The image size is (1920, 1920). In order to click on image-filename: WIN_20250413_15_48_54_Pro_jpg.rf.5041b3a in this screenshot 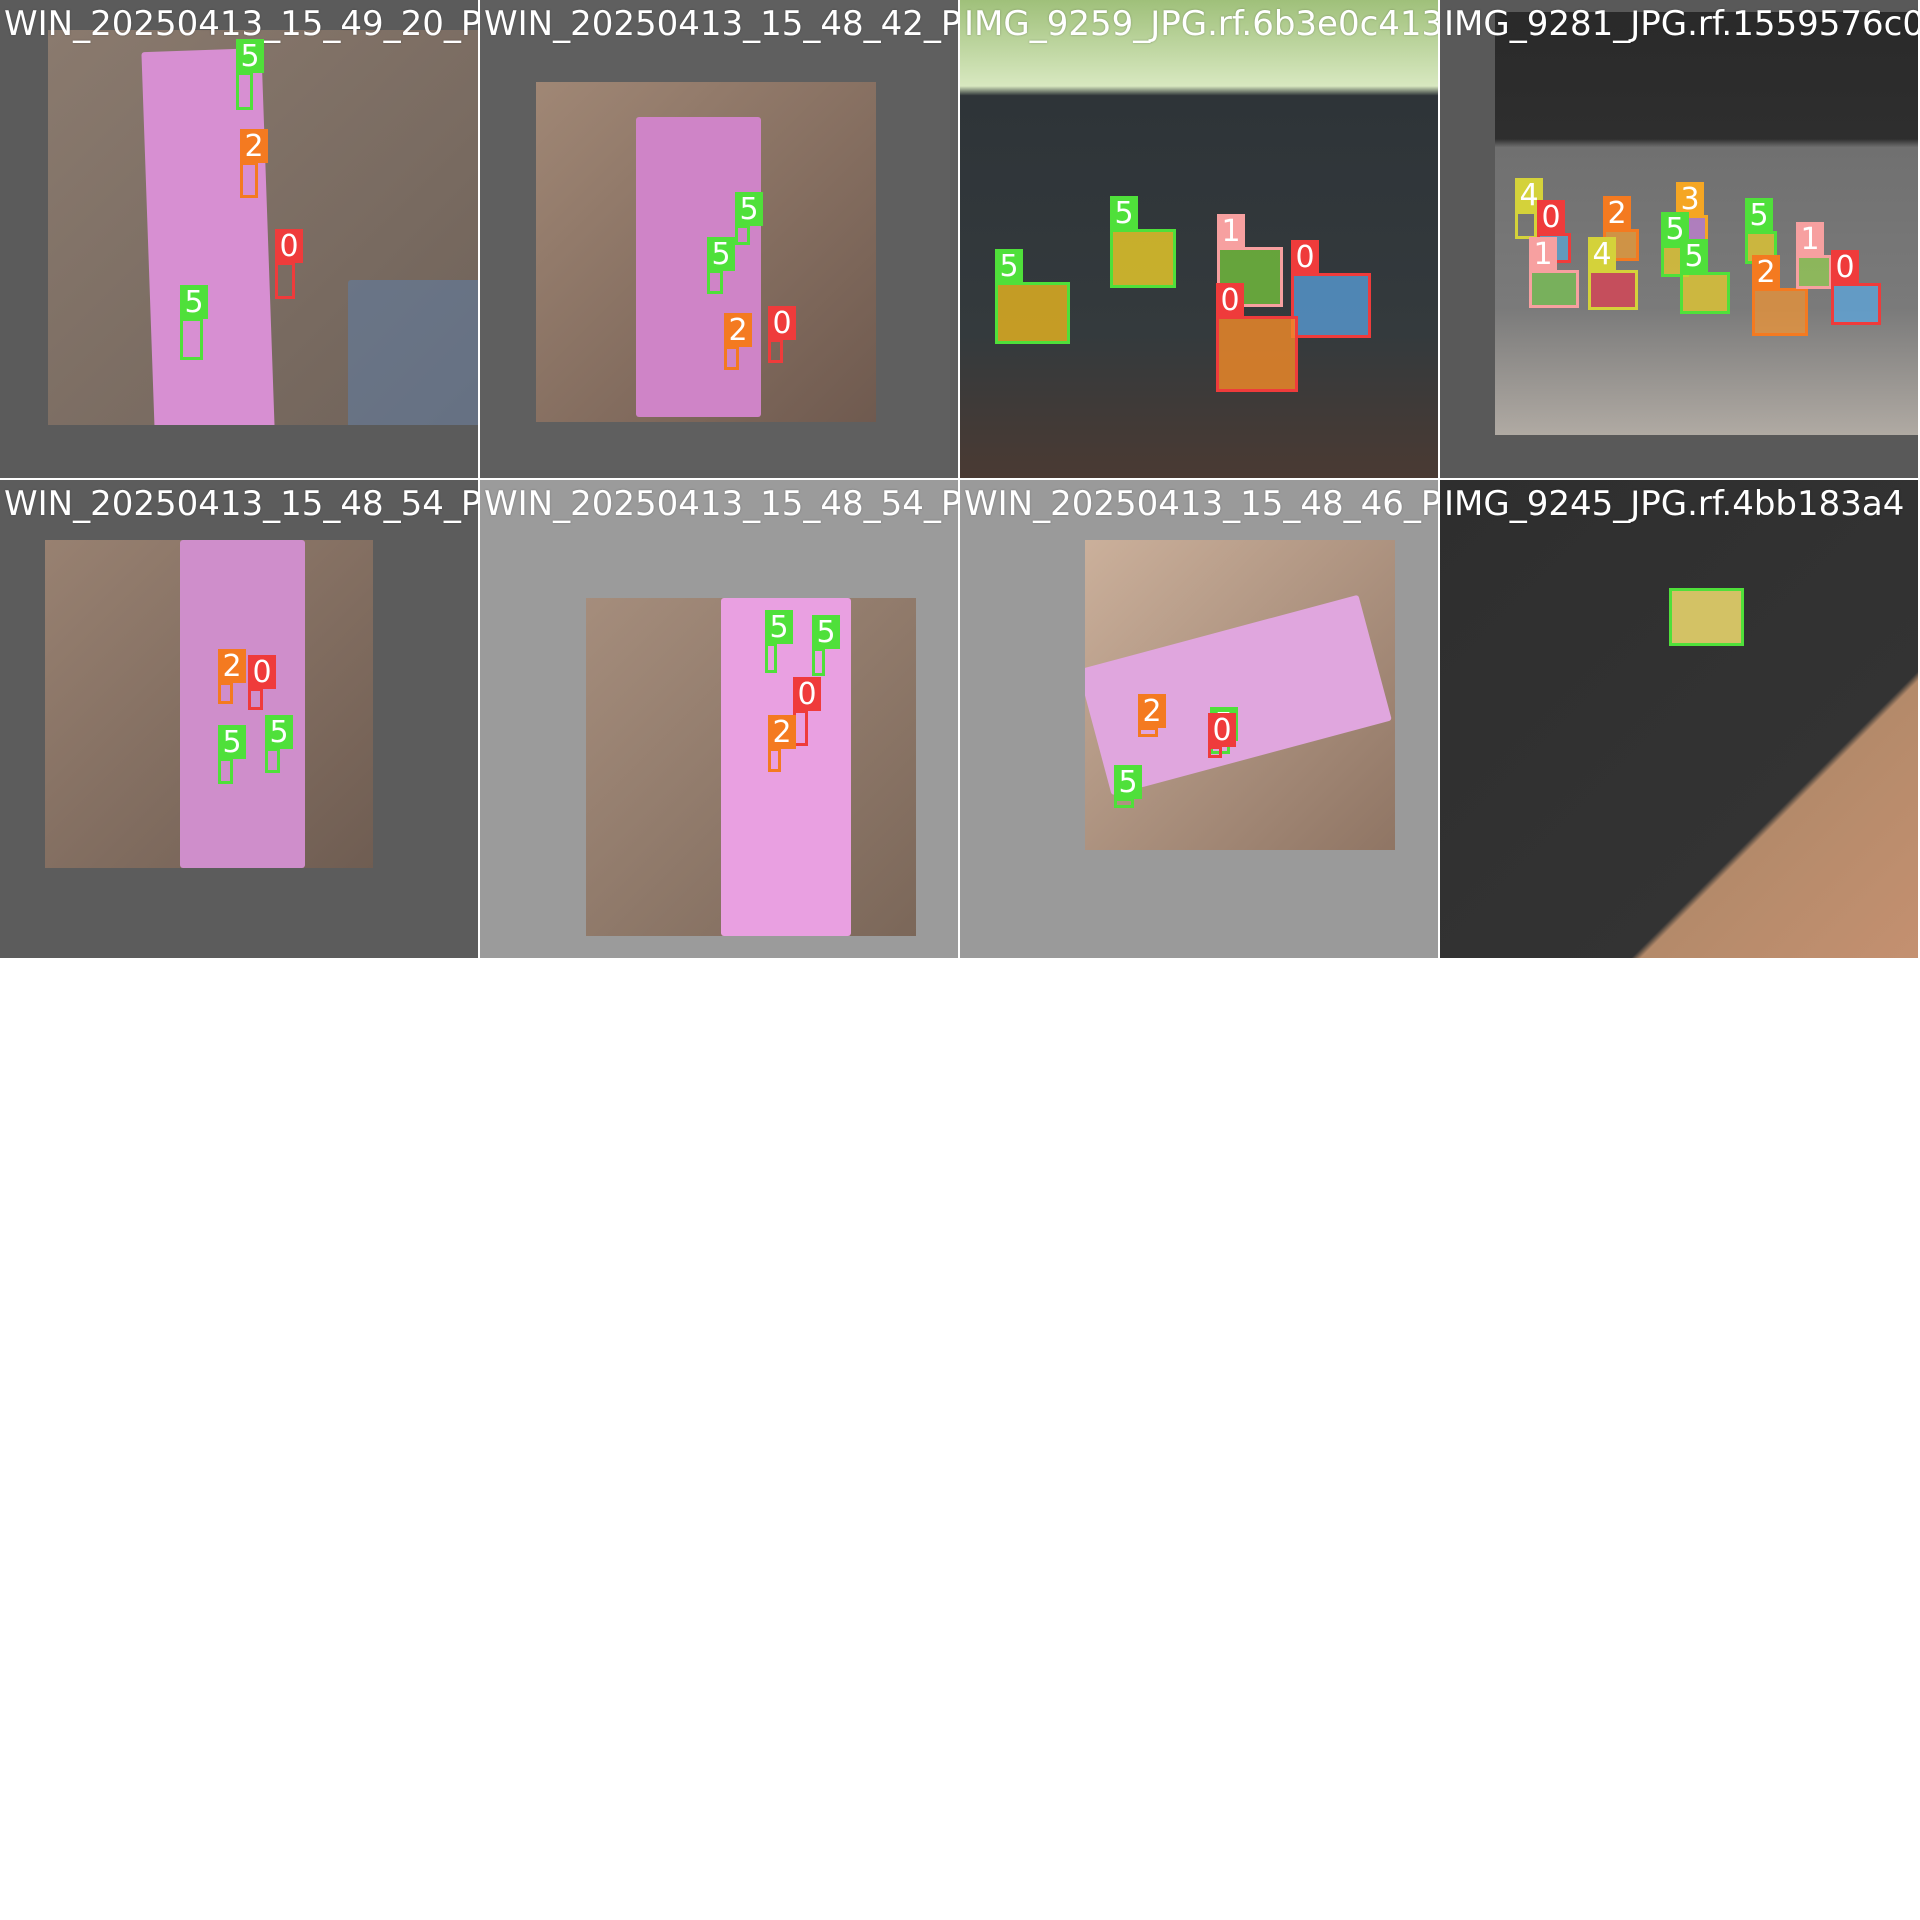, I will do `click(241, 504)`.